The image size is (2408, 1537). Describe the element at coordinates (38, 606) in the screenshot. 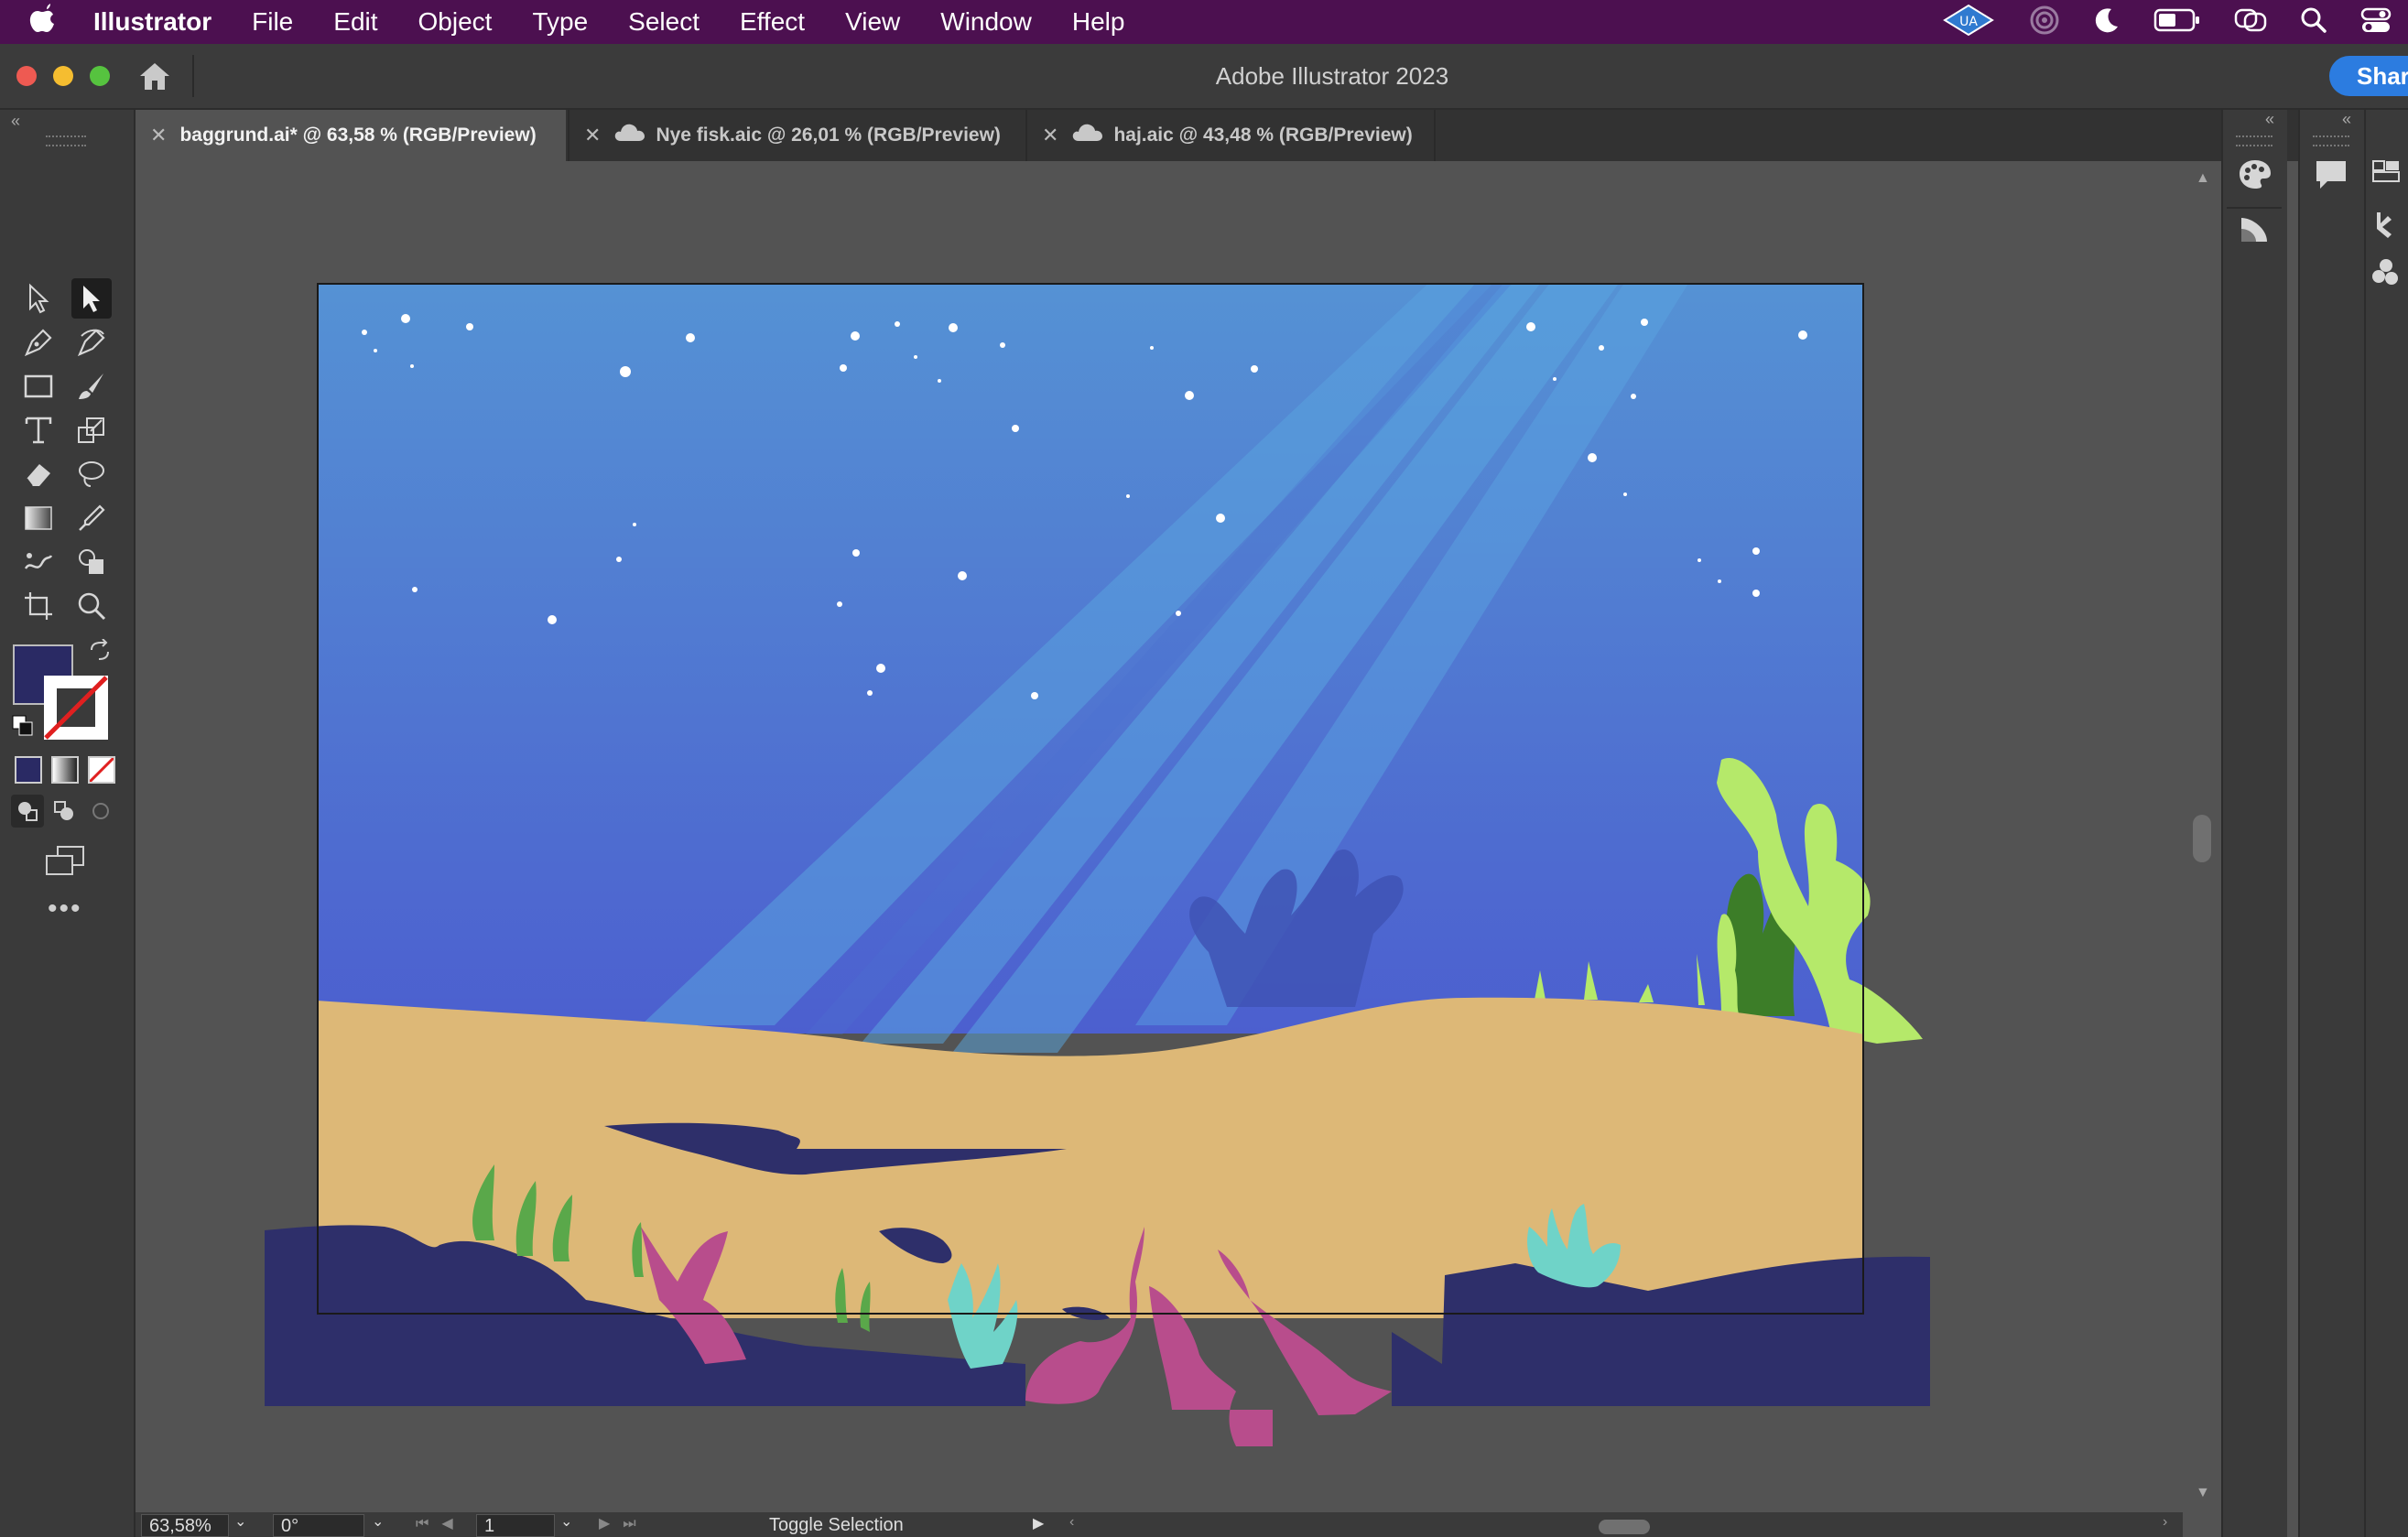

I see `artboard-tool-icon` at that location.